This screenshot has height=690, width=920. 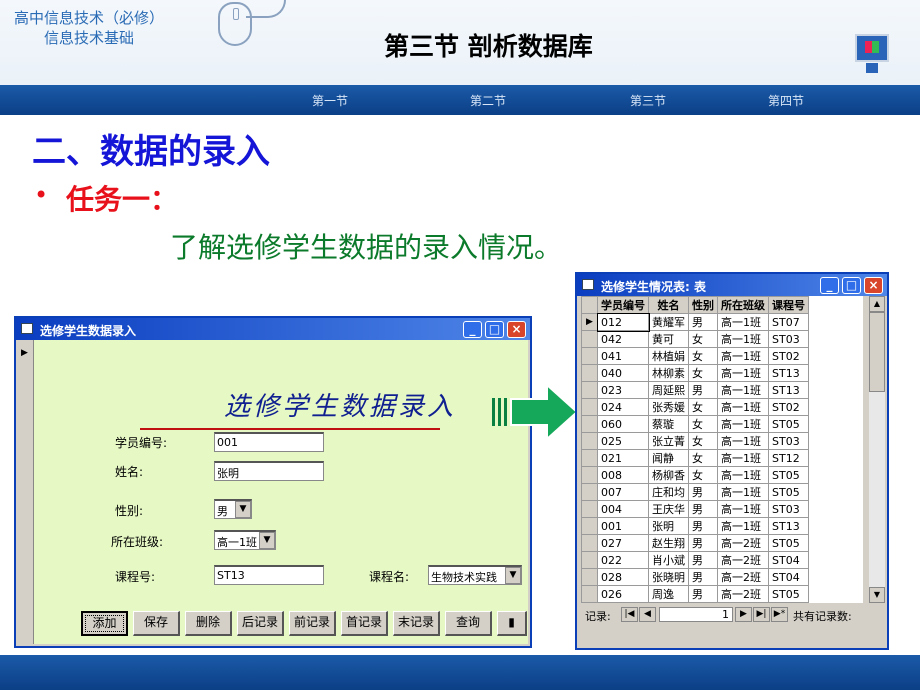 I want to click on column-header: 学员编号, so click(x=623, y=305).